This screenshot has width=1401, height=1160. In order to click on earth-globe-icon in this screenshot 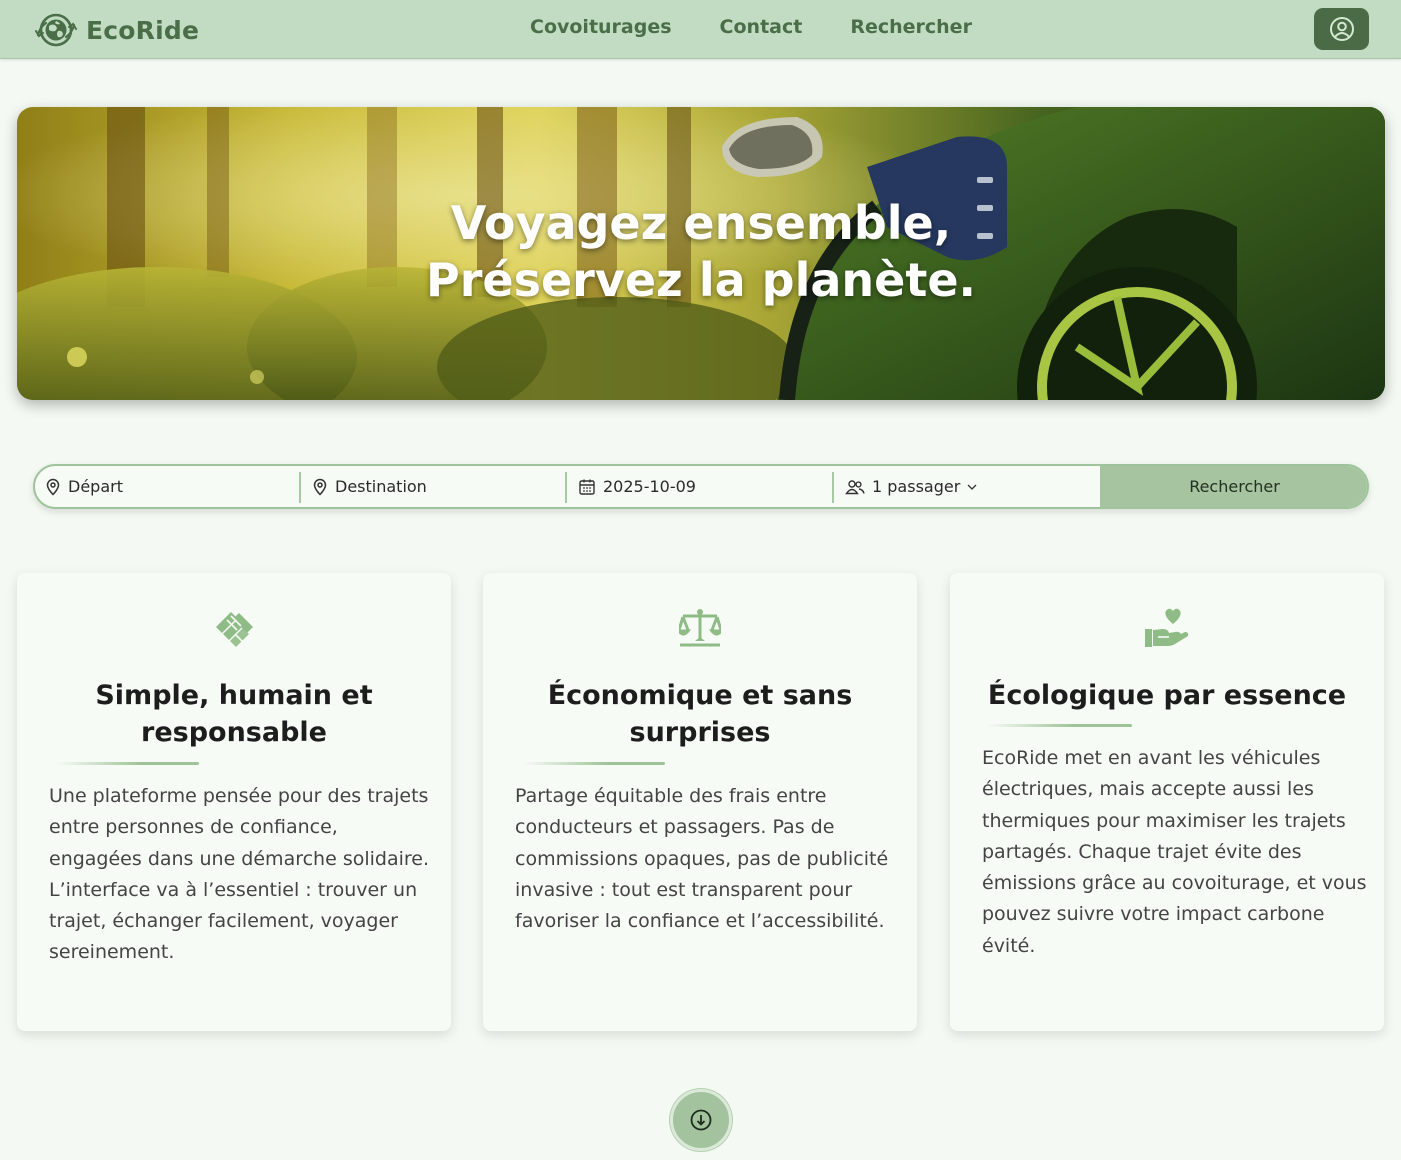, I will do `click(56, 30)`.